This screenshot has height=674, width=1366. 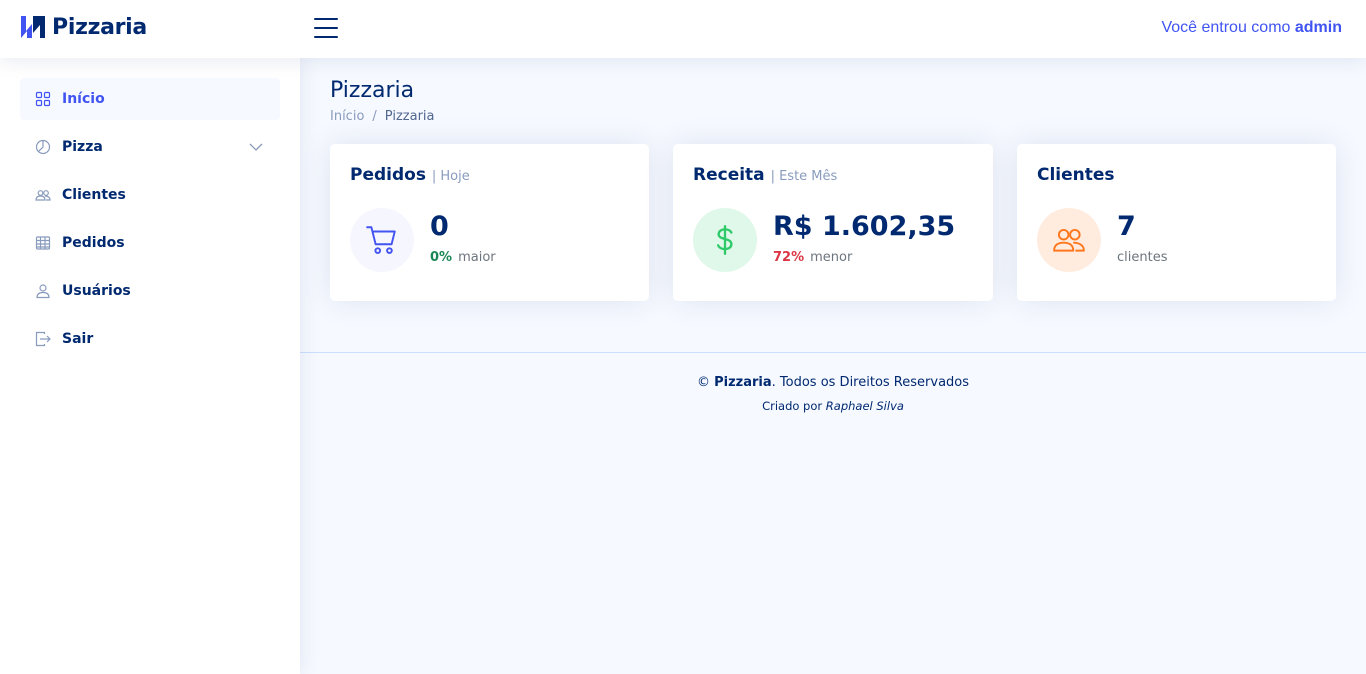 I want to click on logged-user-info: Você entrou como admin, so click(x=1251, y=28).